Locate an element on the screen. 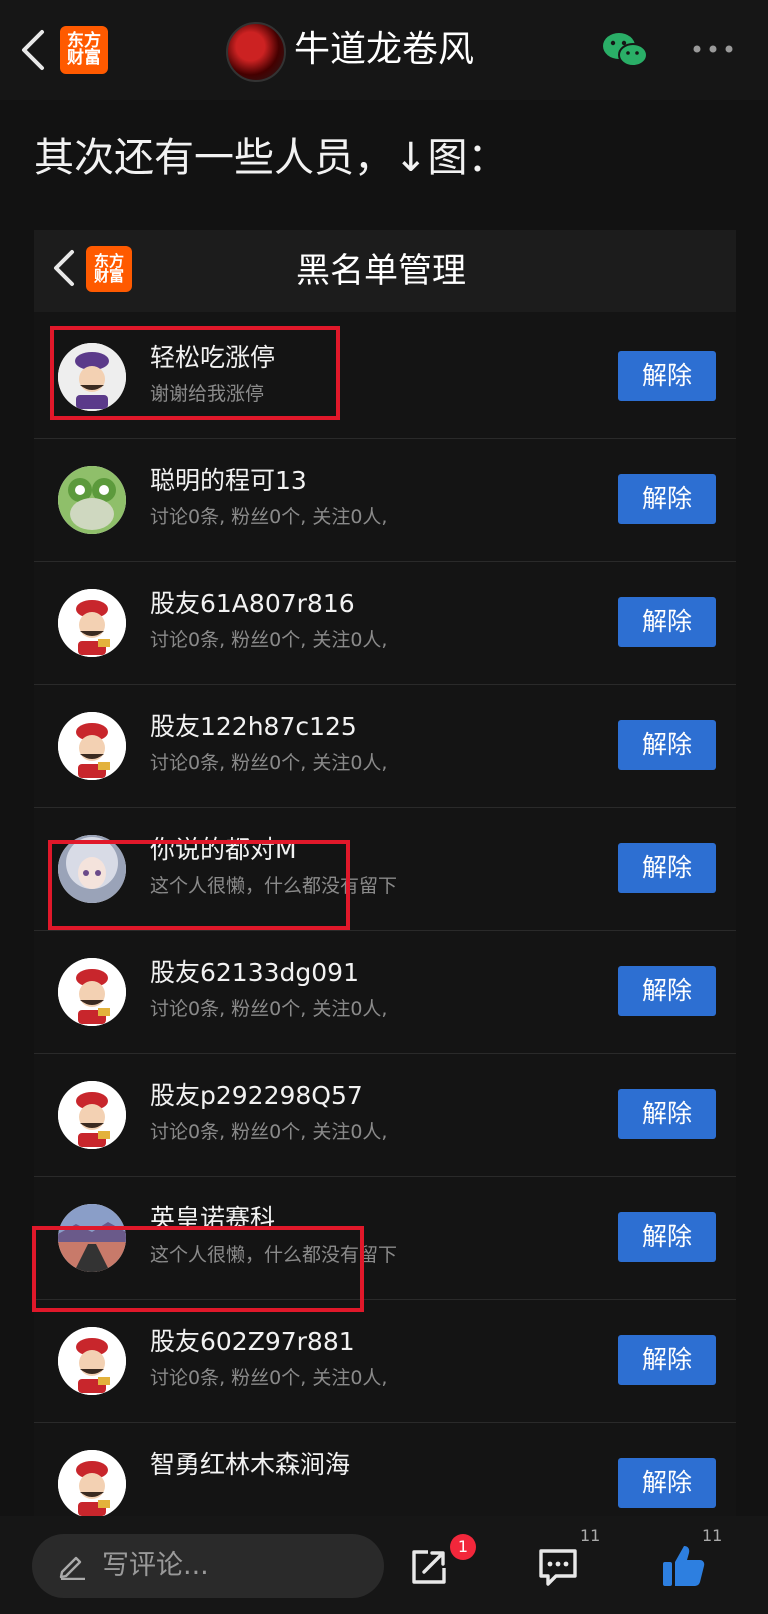  eastmoney-logo: 东方 财富 is located at coordinates (84, 50).